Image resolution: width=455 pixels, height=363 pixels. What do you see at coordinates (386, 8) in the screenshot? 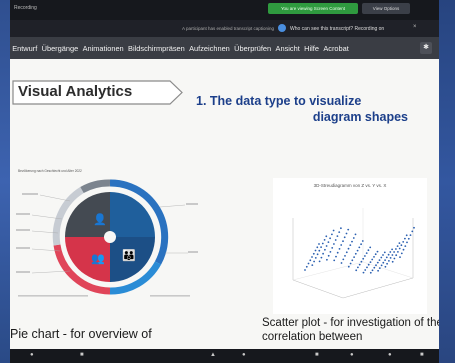
I see `view-options-button: View Options` at bounding box center [386, 8].